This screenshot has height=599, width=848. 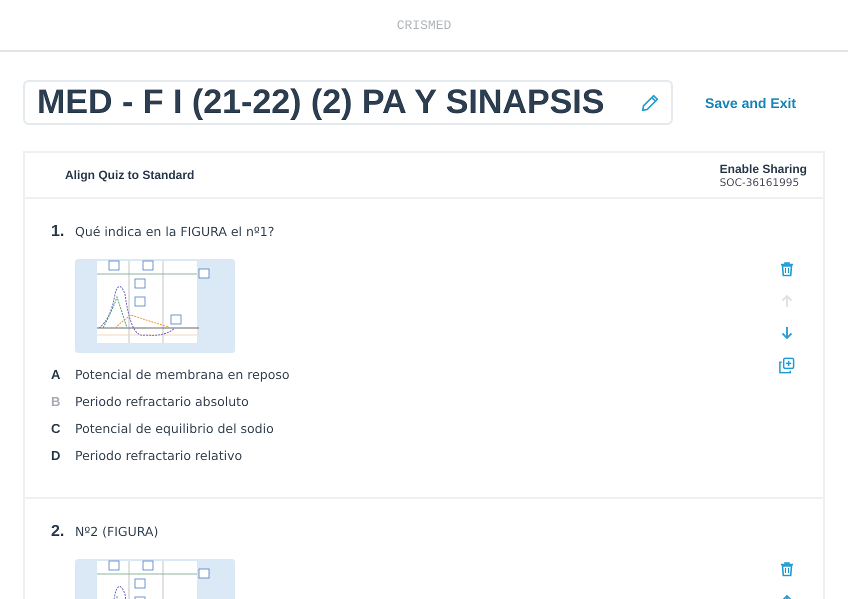 I want to click on answer-option: Potencial de membrana en reposo, so click(x=182, y=374).